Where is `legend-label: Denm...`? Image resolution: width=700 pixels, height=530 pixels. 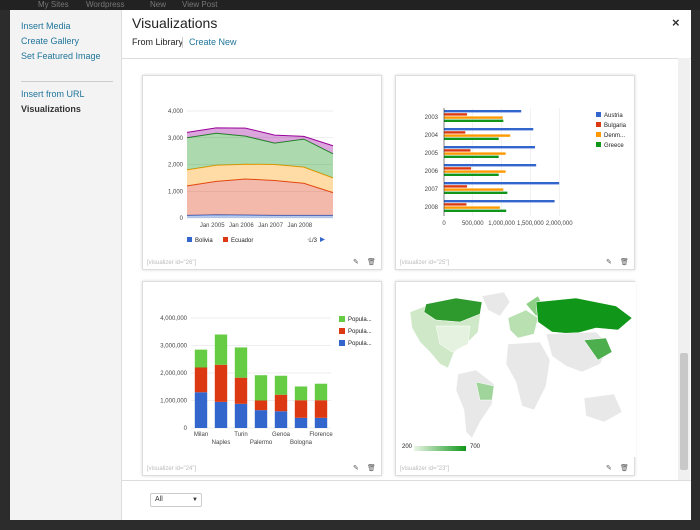 legend-label: Denm... is located at coordinates (614, 136).